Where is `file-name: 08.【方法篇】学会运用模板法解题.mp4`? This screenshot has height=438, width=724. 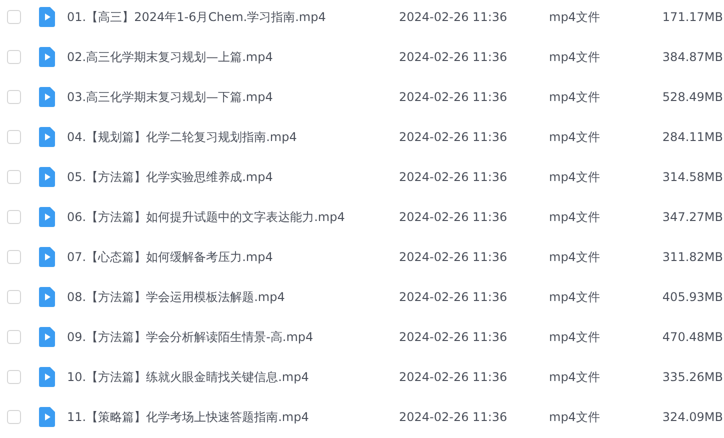 file-name: 08.【方法篇】学会运用模板法解题.mp4 is located at coordinates (233, 297).